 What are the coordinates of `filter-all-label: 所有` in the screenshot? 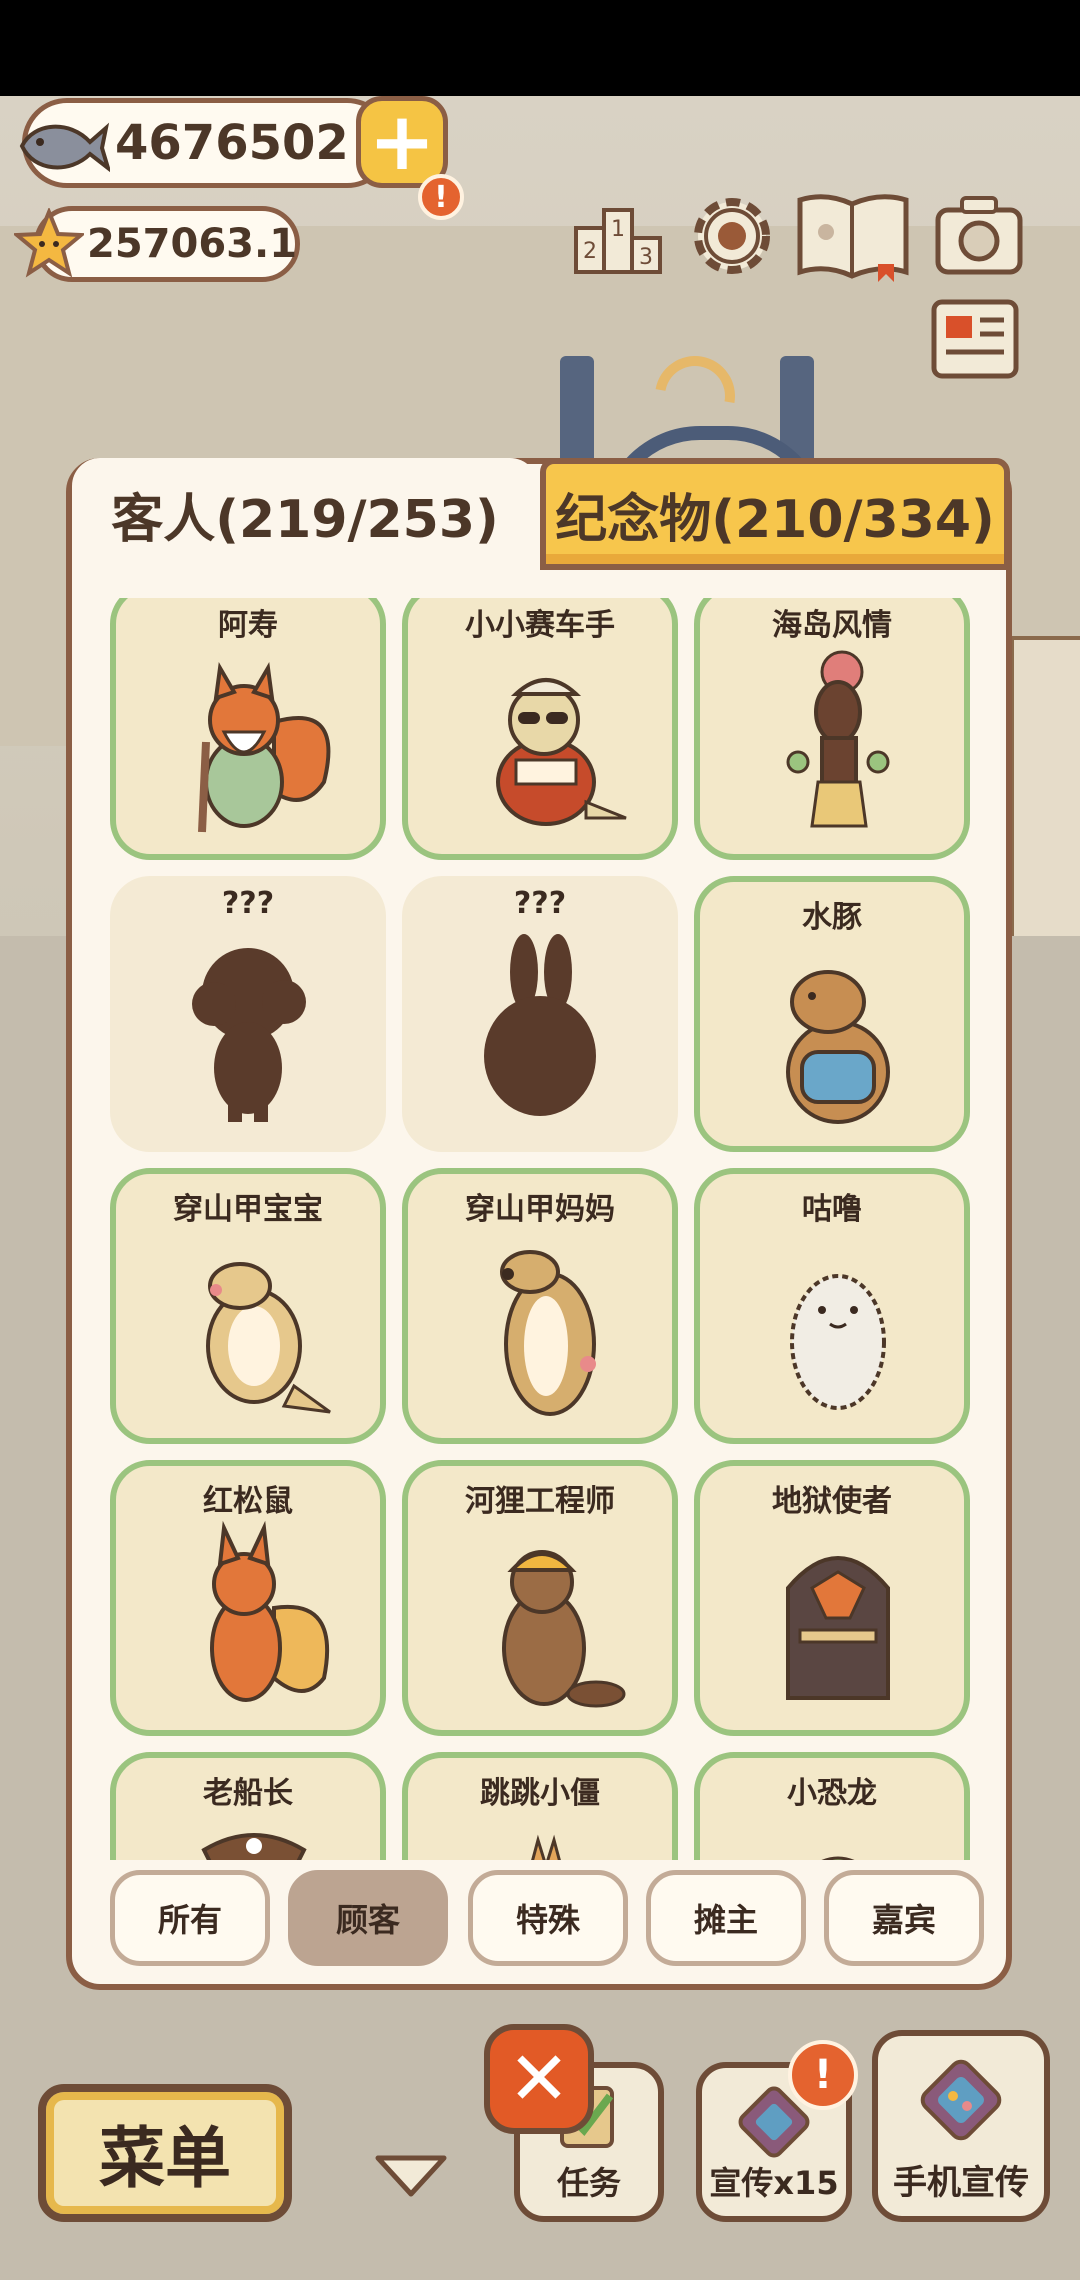 It's located at (189, 1920).